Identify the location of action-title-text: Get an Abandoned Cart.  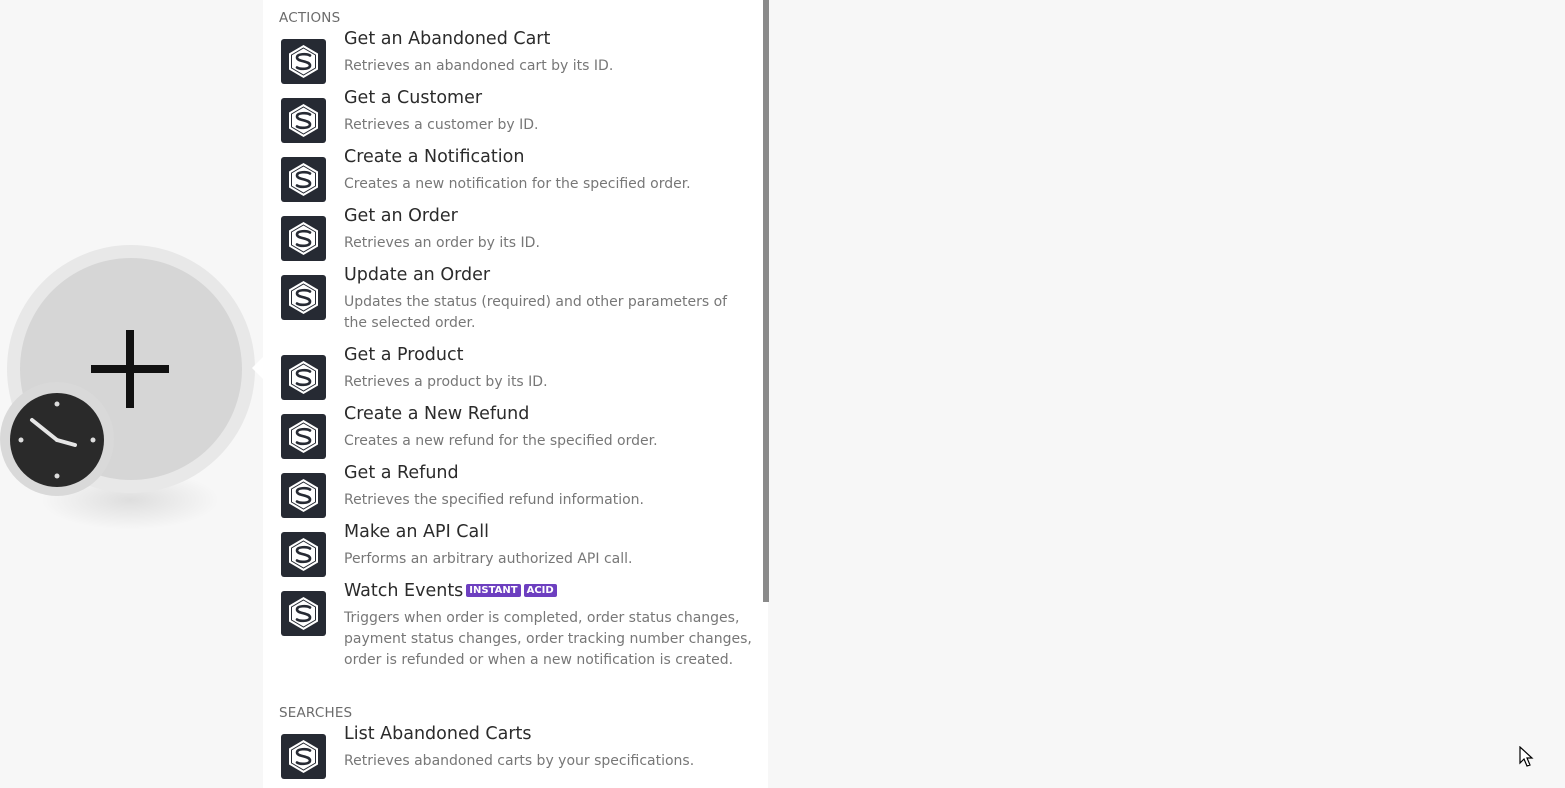
(447, 39).